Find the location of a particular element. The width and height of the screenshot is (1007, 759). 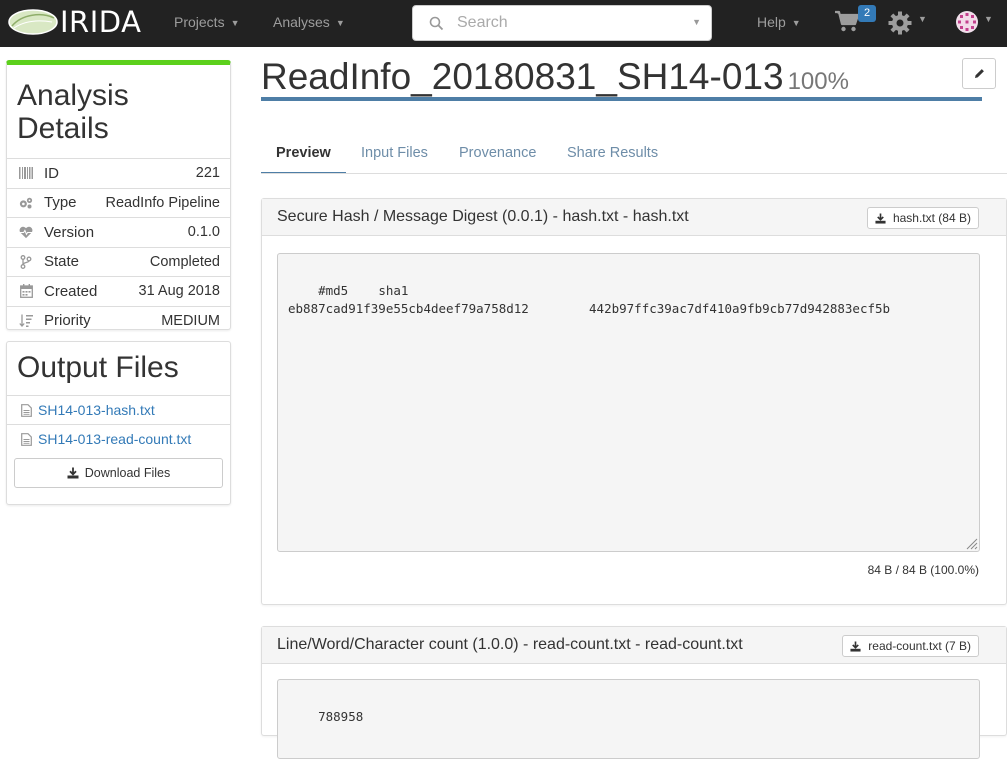

tab-provenance: Provenance is located at coordinates (497, 154).